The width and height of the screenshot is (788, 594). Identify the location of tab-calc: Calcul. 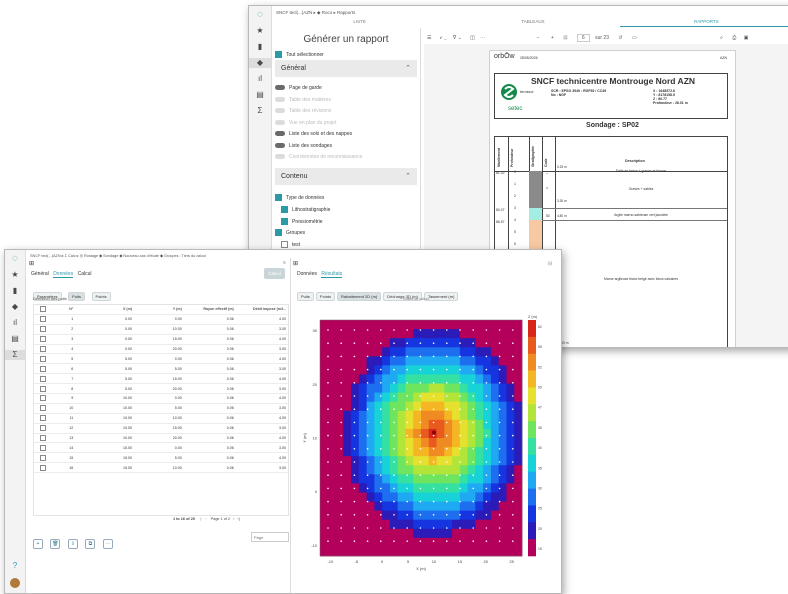
(85, 274).